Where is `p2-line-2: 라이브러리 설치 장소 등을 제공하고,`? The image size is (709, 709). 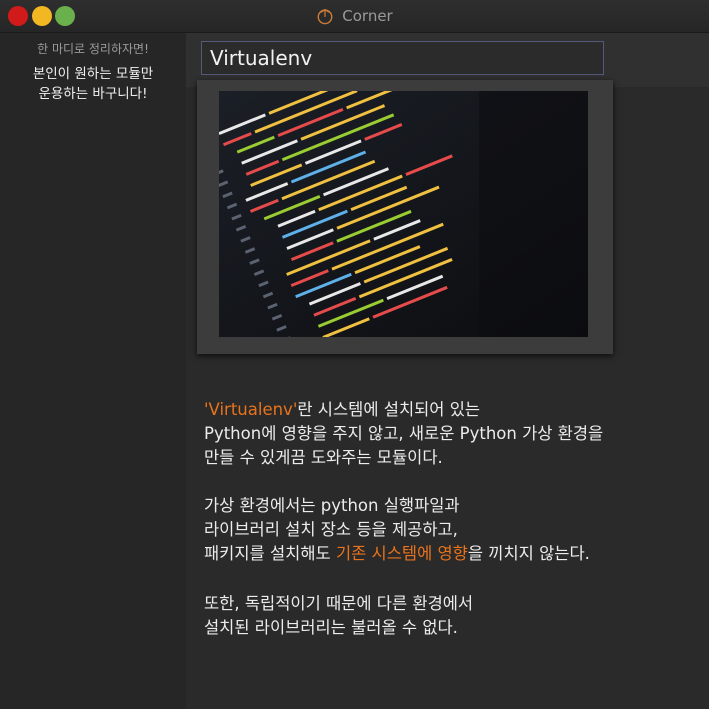
p2-line-2: 라이브러리 설치 장소 등을 제공하고, is located at coordinates (331, 529).